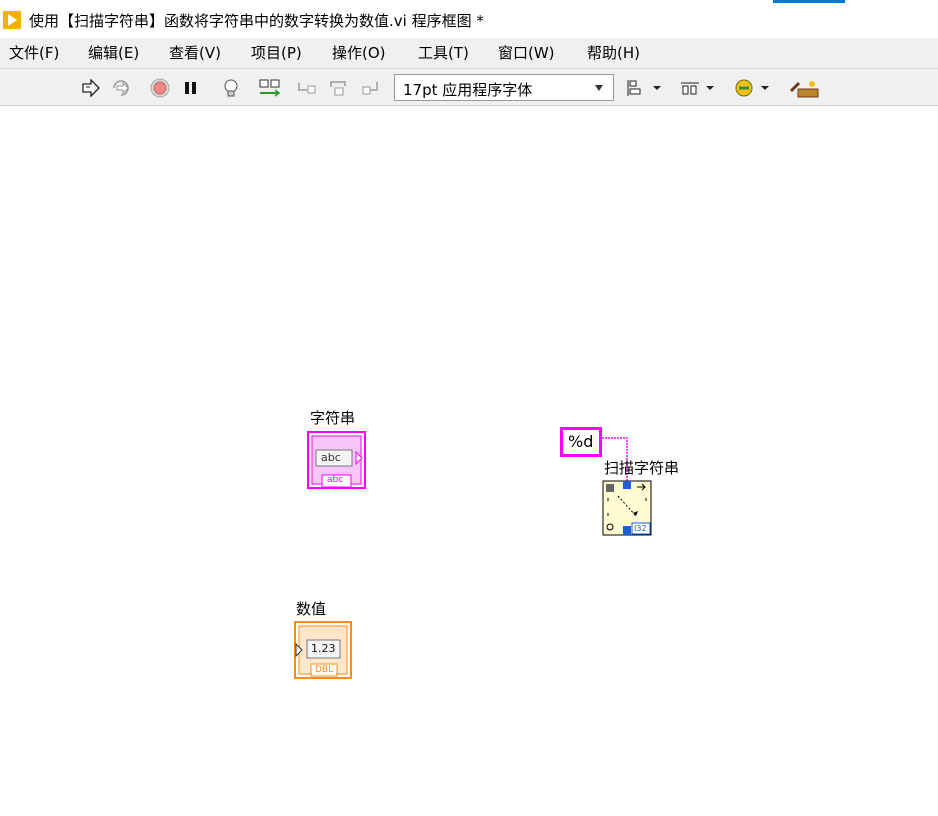  I want to click on step-out-icon, so click(371, 88).